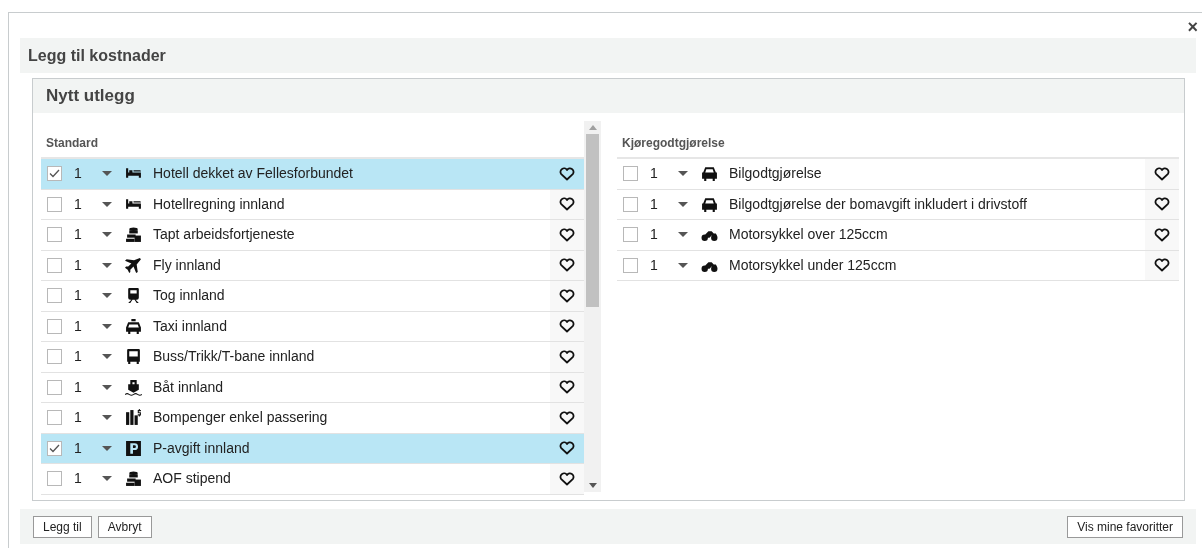 The height and width of the screenshot is (548, 1202). What do you see at coordinates (133, 448) in the screenshot?
I see `parking-icon` at bounding box center [133, 448].